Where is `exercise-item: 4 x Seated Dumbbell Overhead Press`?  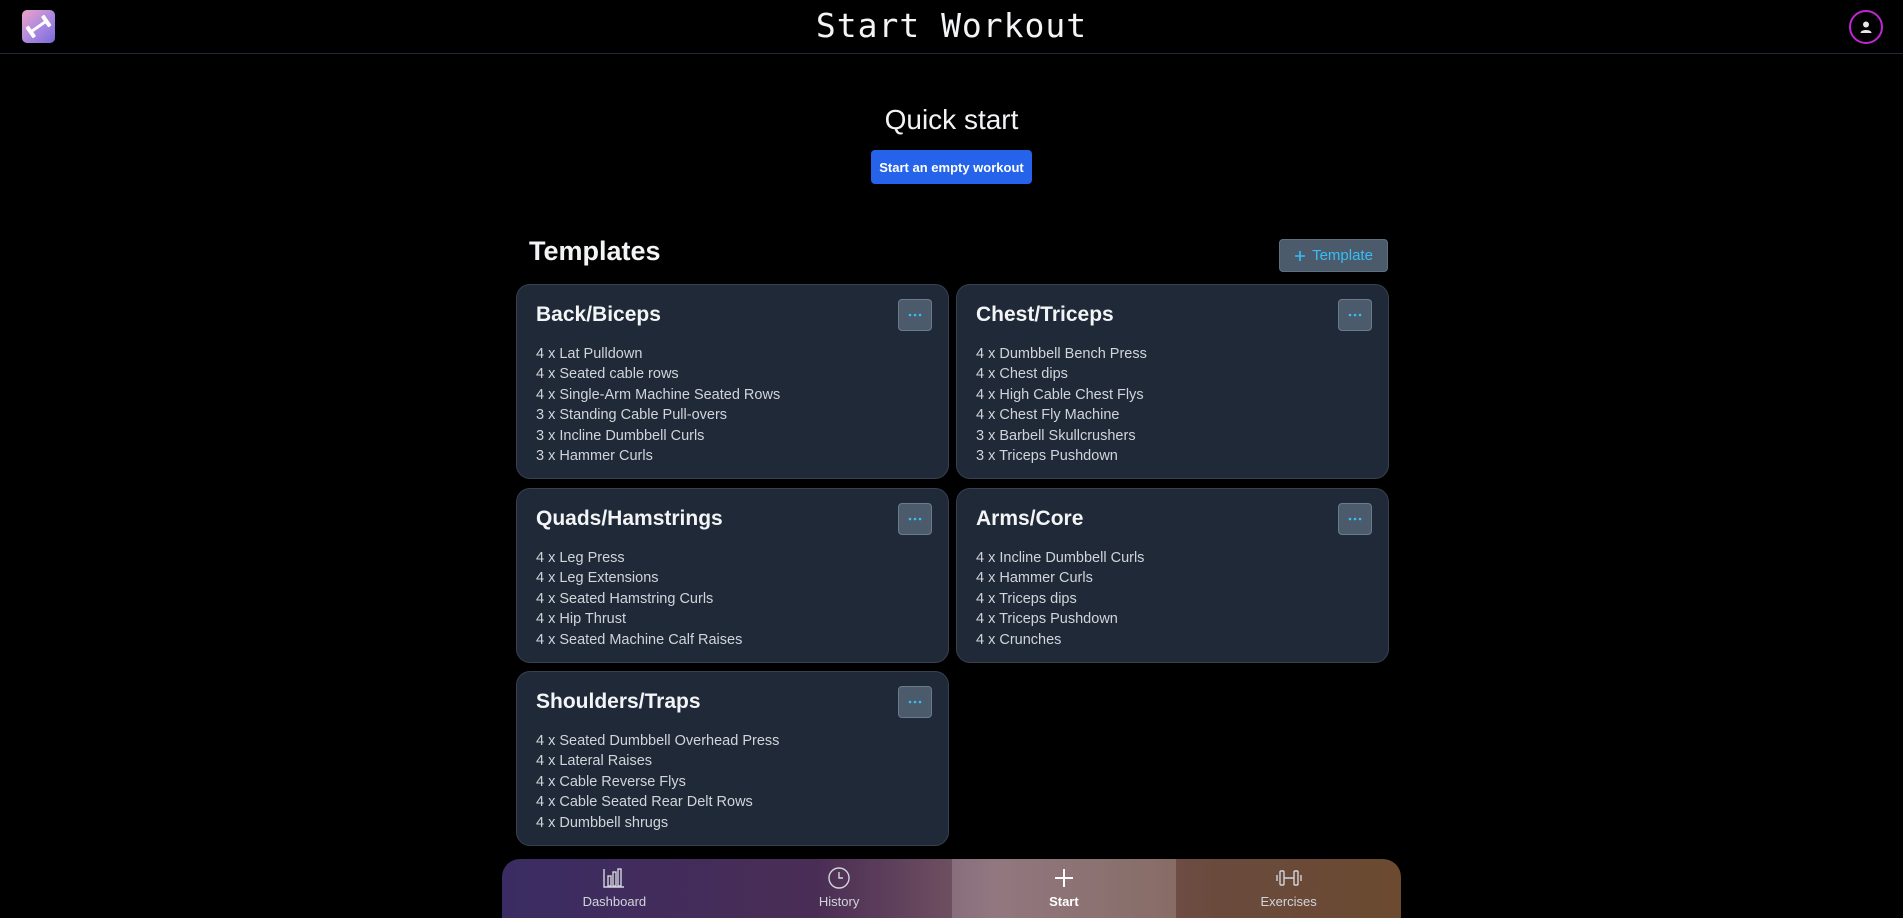 exercise-item: 4 x Seated Dumbbell Overhead Press is located at coordinates (658, 741).